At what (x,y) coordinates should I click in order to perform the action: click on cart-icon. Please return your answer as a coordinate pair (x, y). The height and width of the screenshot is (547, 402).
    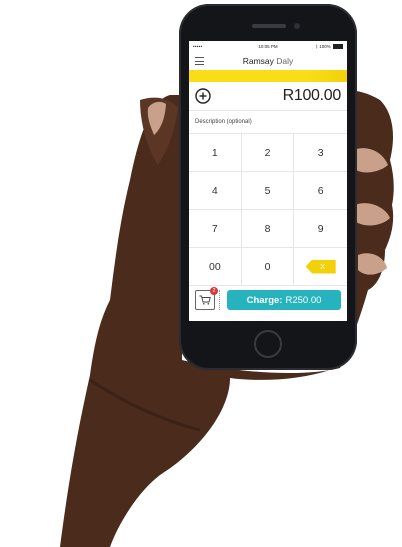
    Looking at the image, I should click on (205, 300).